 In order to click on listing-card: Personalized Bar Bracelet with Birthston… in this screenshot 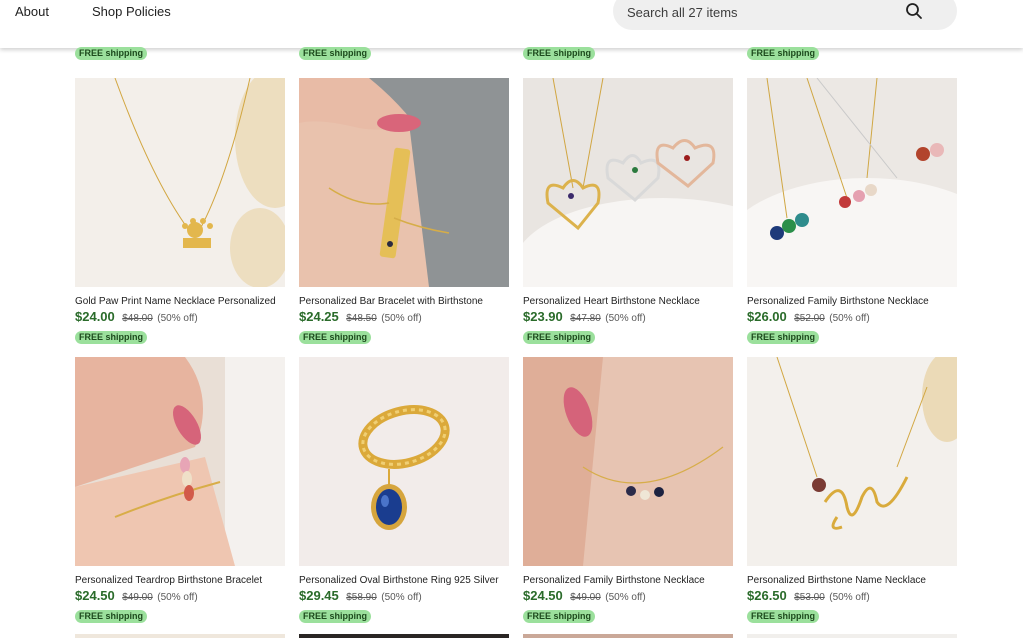, I will do `click(404, 211)`.